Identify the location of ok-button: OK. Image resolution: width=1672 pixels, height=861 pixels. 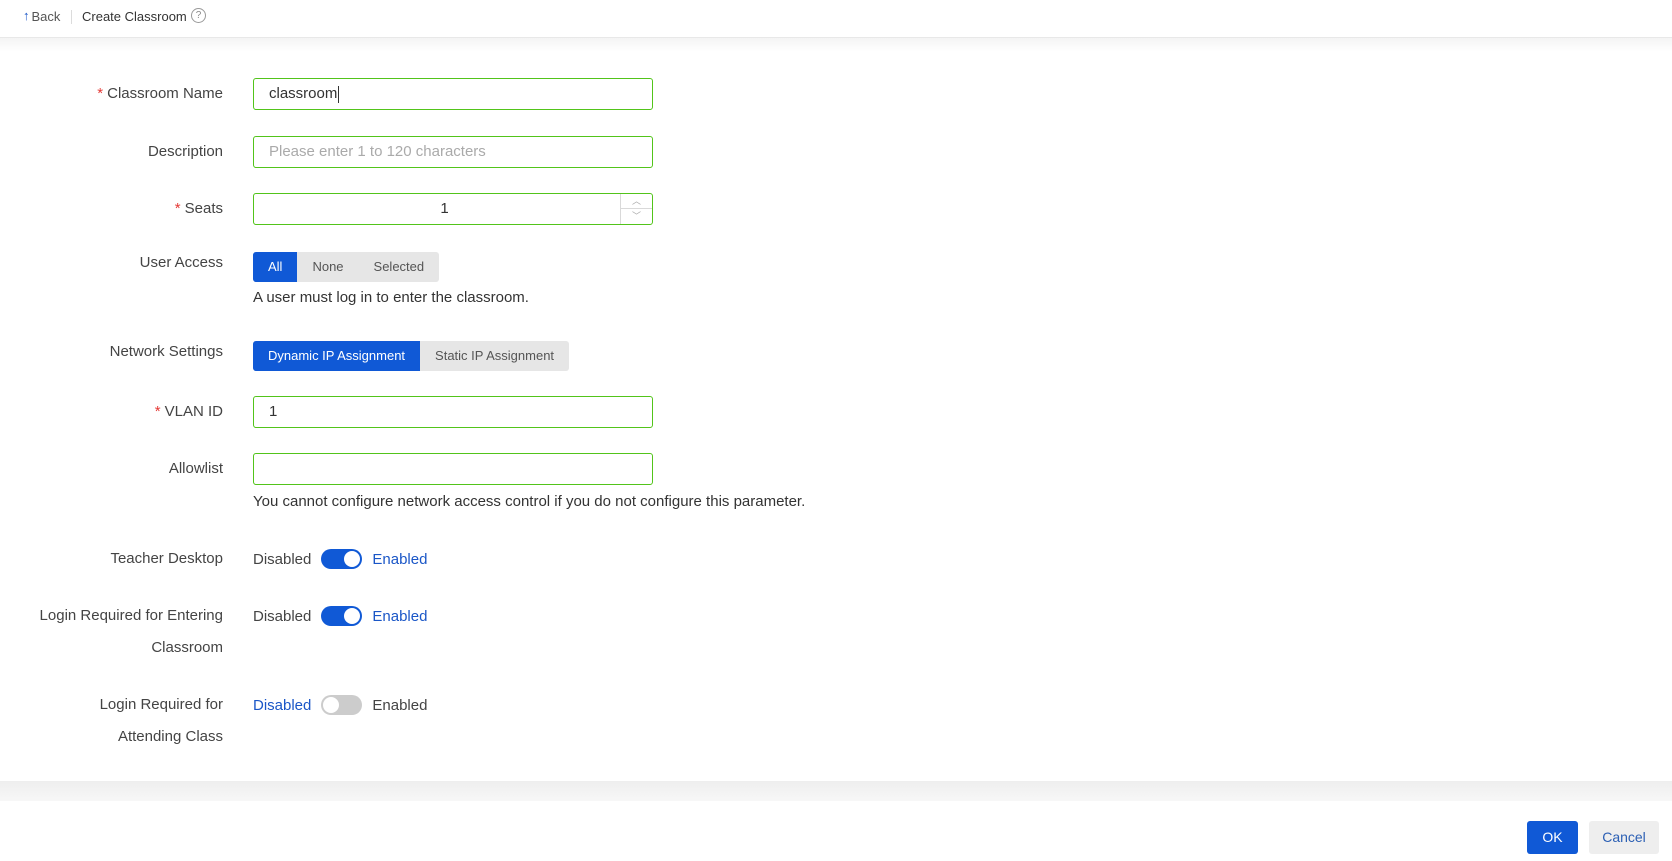
(1552, 837).